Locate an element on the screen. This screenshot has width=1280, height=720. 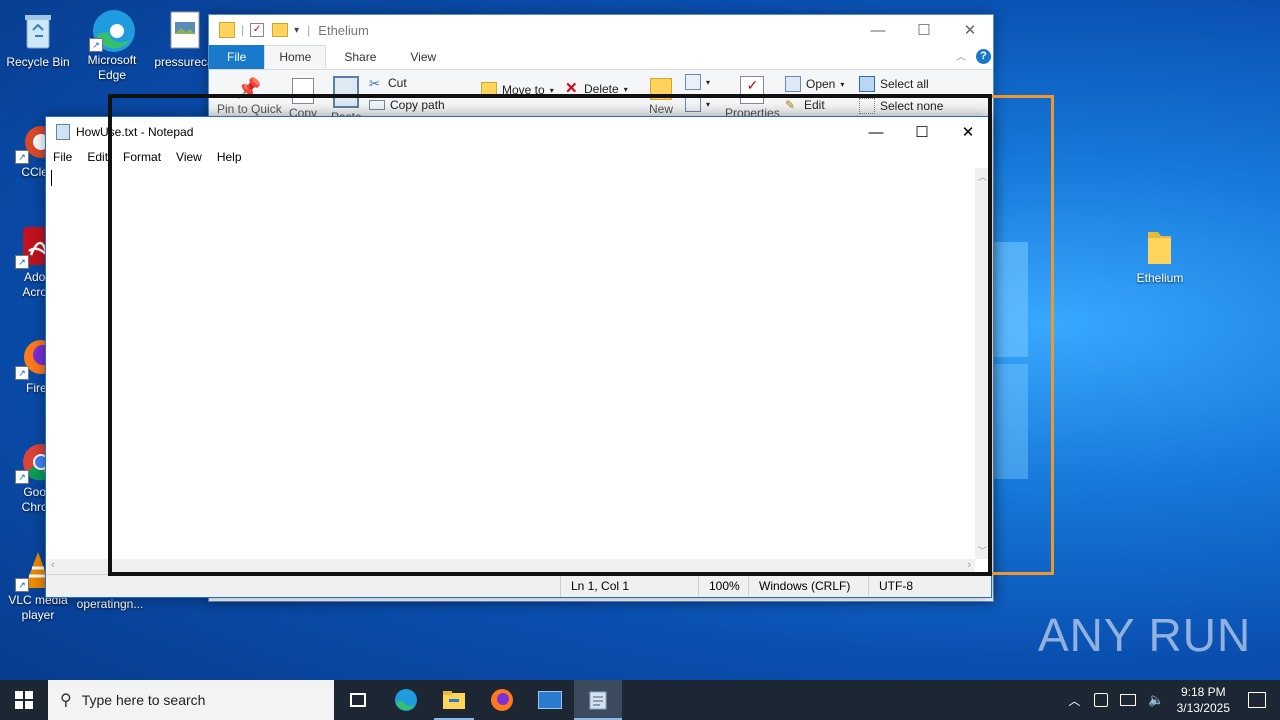
search-placeholder: Type here to search is located at coordinates (143, 700).